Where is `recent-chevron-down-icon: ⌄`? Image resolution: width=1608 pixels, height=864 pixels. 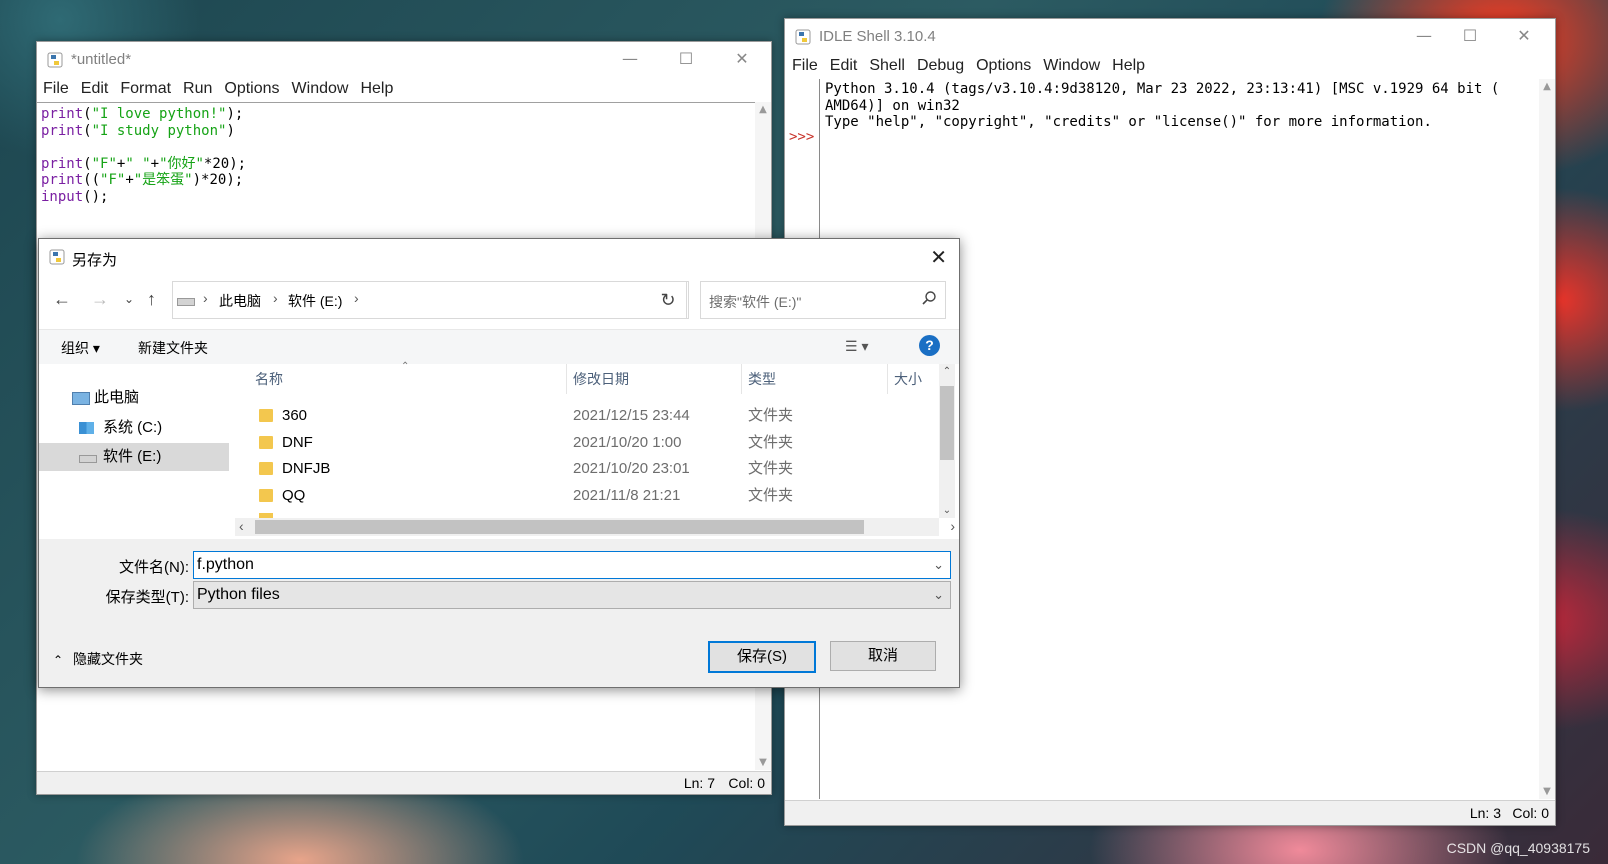
recent-chevron-down-icon: ⌄ is located at coordinates (129, 299).